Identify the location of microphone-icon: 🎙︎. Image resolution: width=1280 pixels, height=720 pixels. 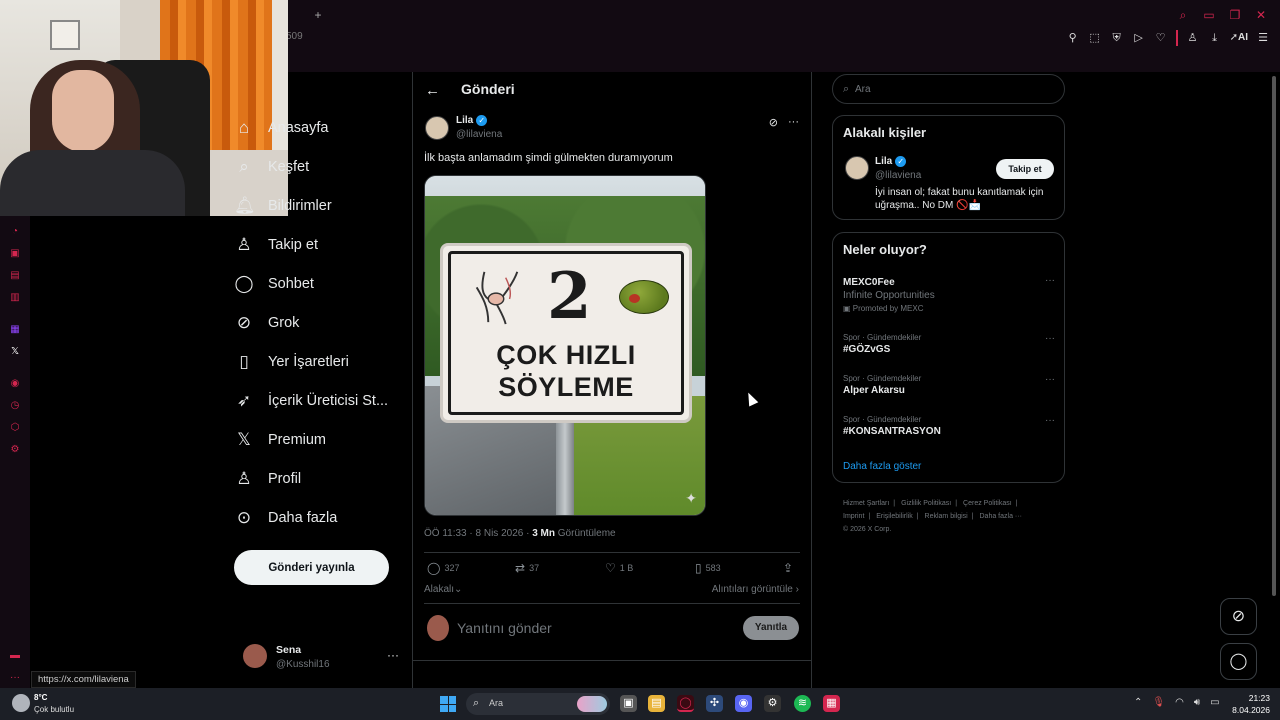
(1158, 702).